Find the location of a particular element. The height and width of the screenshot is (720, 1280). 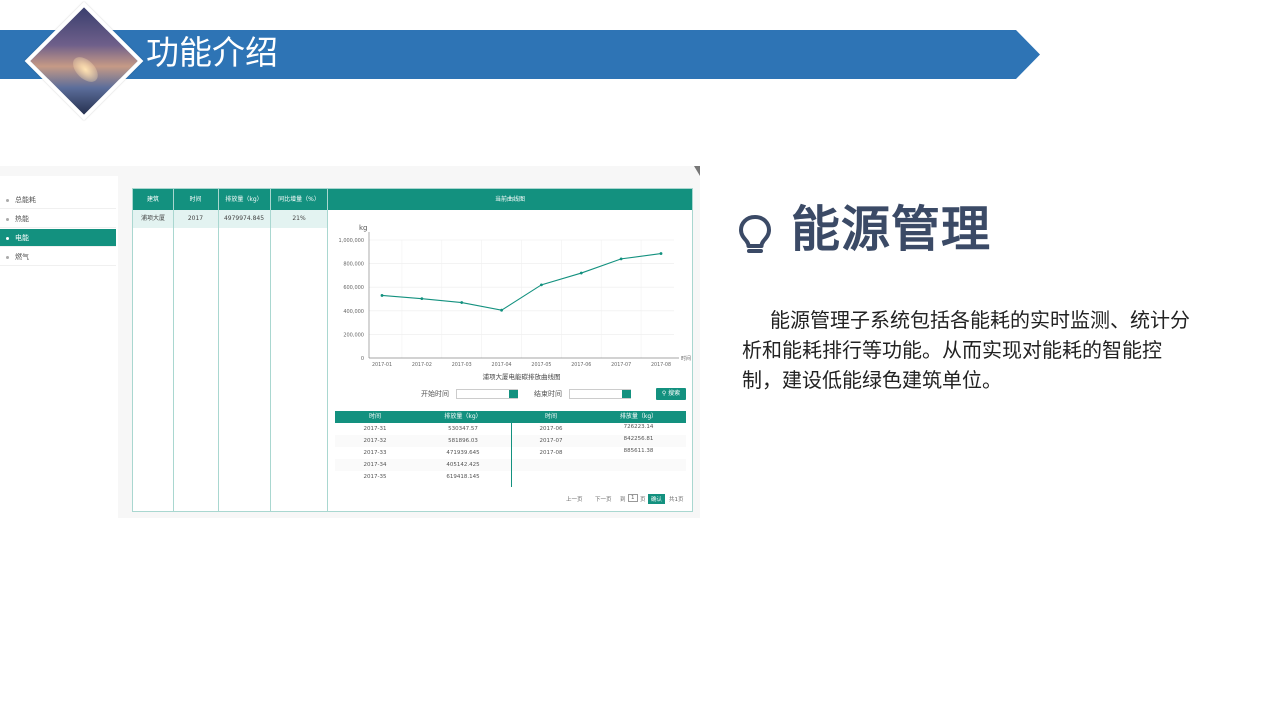

x-tick-label: 2017-01 is located at coordinates (382, 365).